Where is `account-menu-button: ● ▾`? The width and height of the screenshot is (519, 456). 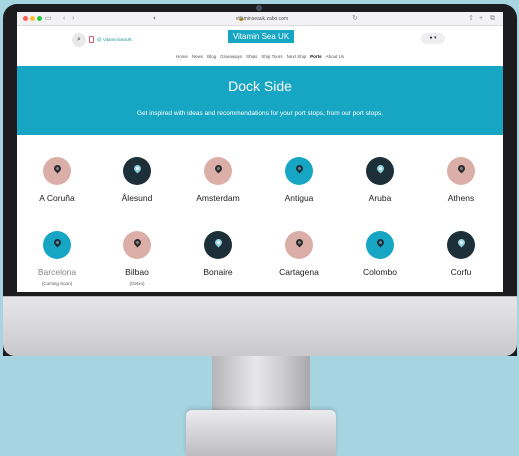
account-menu-button: ● ▾ is located at coordinates (433, 38).